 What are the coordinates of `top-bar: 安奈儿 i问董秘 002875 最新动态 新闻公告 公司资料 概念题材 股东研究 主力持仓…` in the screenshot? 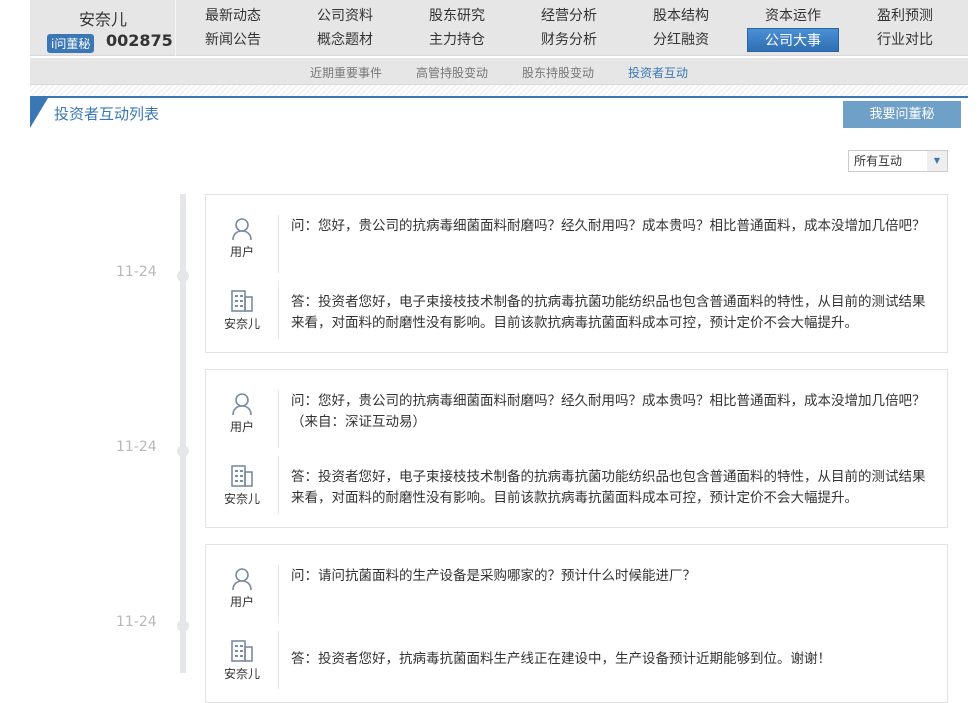 It's located at (499, 28).